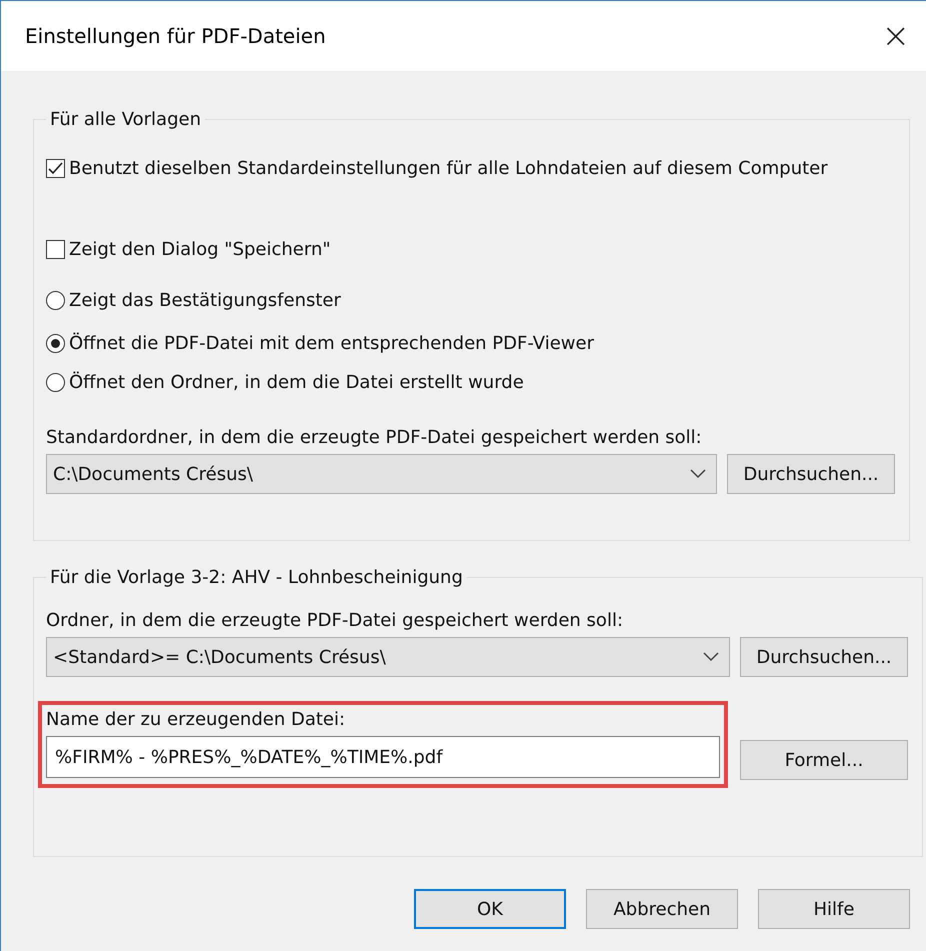 The width and height of the screenshot is (926, 951). I want to click on window-title: Einstellungen für PDF-Dateien, so click(175, 36).